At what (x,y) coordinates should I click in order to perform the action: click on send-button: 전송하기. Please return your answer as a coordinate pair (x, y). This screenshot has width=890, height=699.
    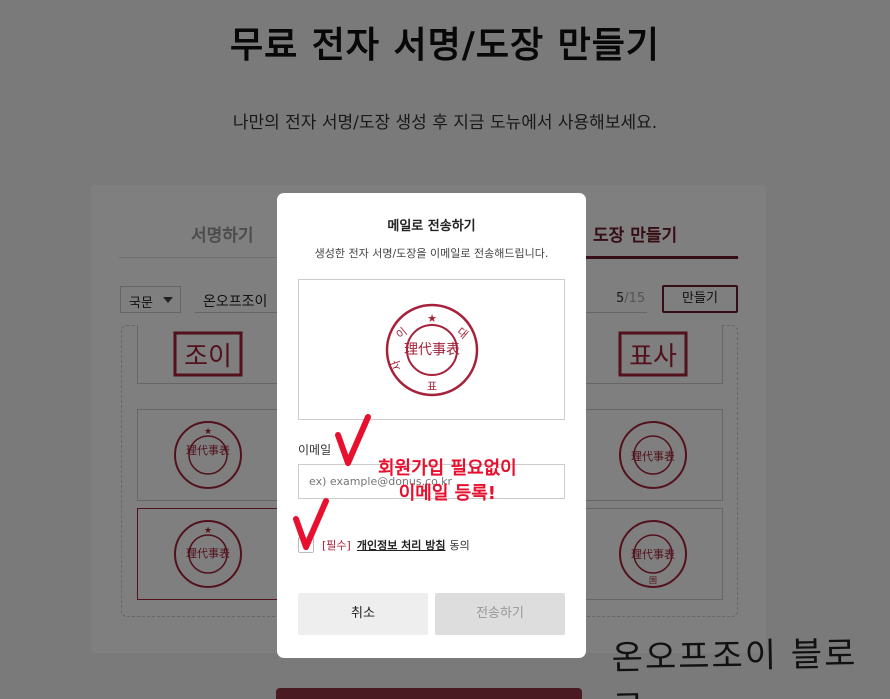
    Looking at the image, I should click on (500, 614).